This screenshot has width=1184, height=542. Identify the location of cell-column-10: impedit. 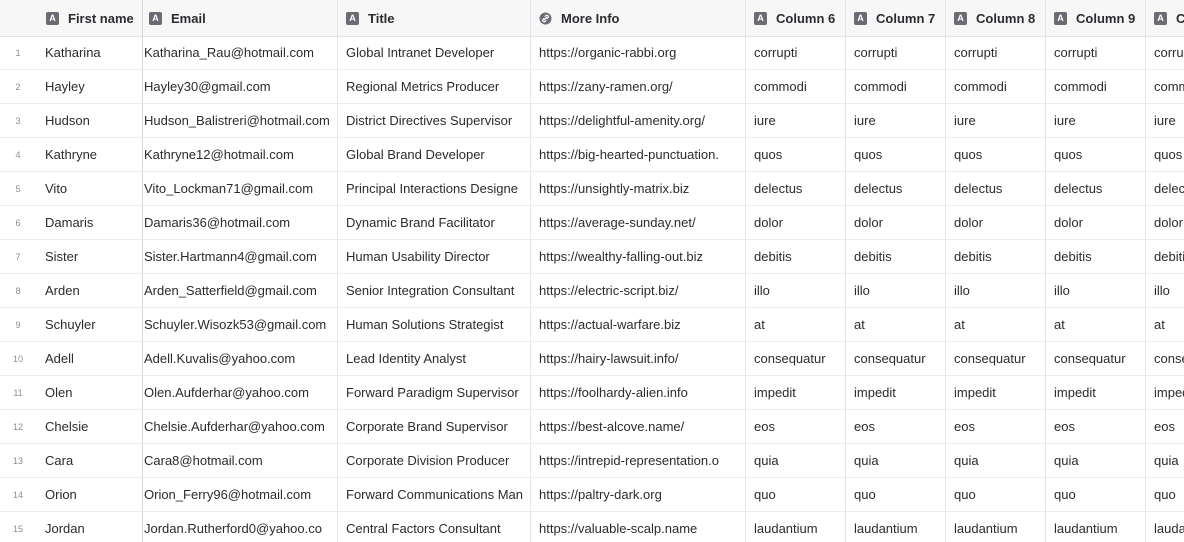
(1165, 392).